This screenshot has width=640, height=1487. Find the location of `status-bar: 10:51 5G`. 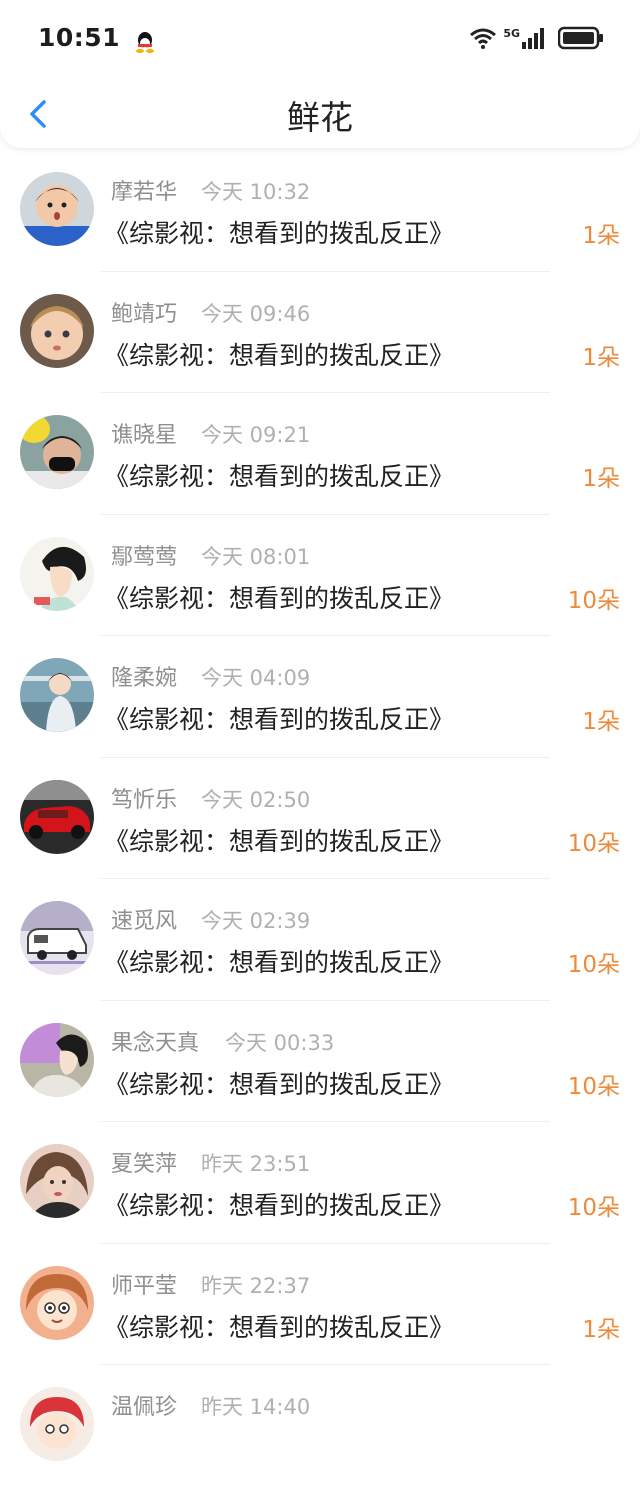

status-bar: 10:51 5G is located at coordinates (320, 38).